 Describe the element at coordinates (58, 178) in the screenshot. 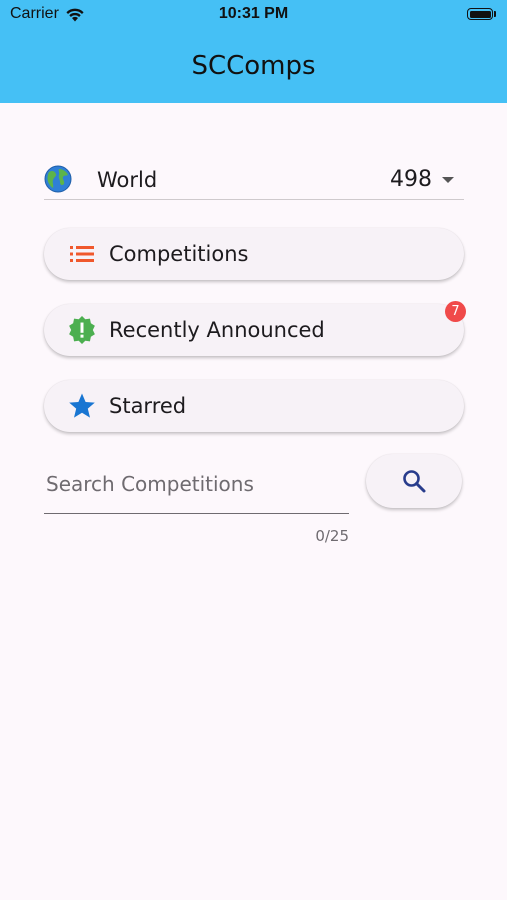

I see `globe-icon` at that location.